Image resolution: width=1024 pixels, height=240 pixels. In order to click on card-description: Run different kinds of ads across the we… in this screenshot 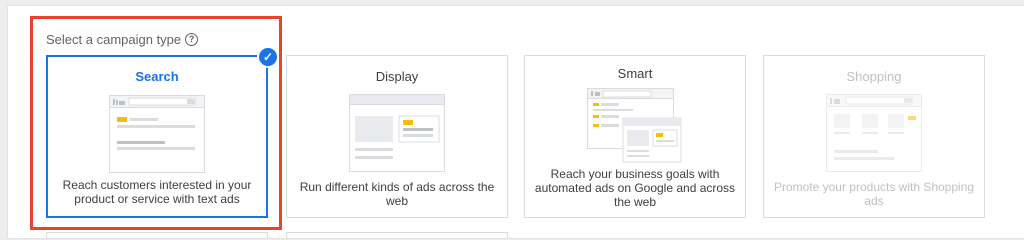, I will do `click(397, 194)`.